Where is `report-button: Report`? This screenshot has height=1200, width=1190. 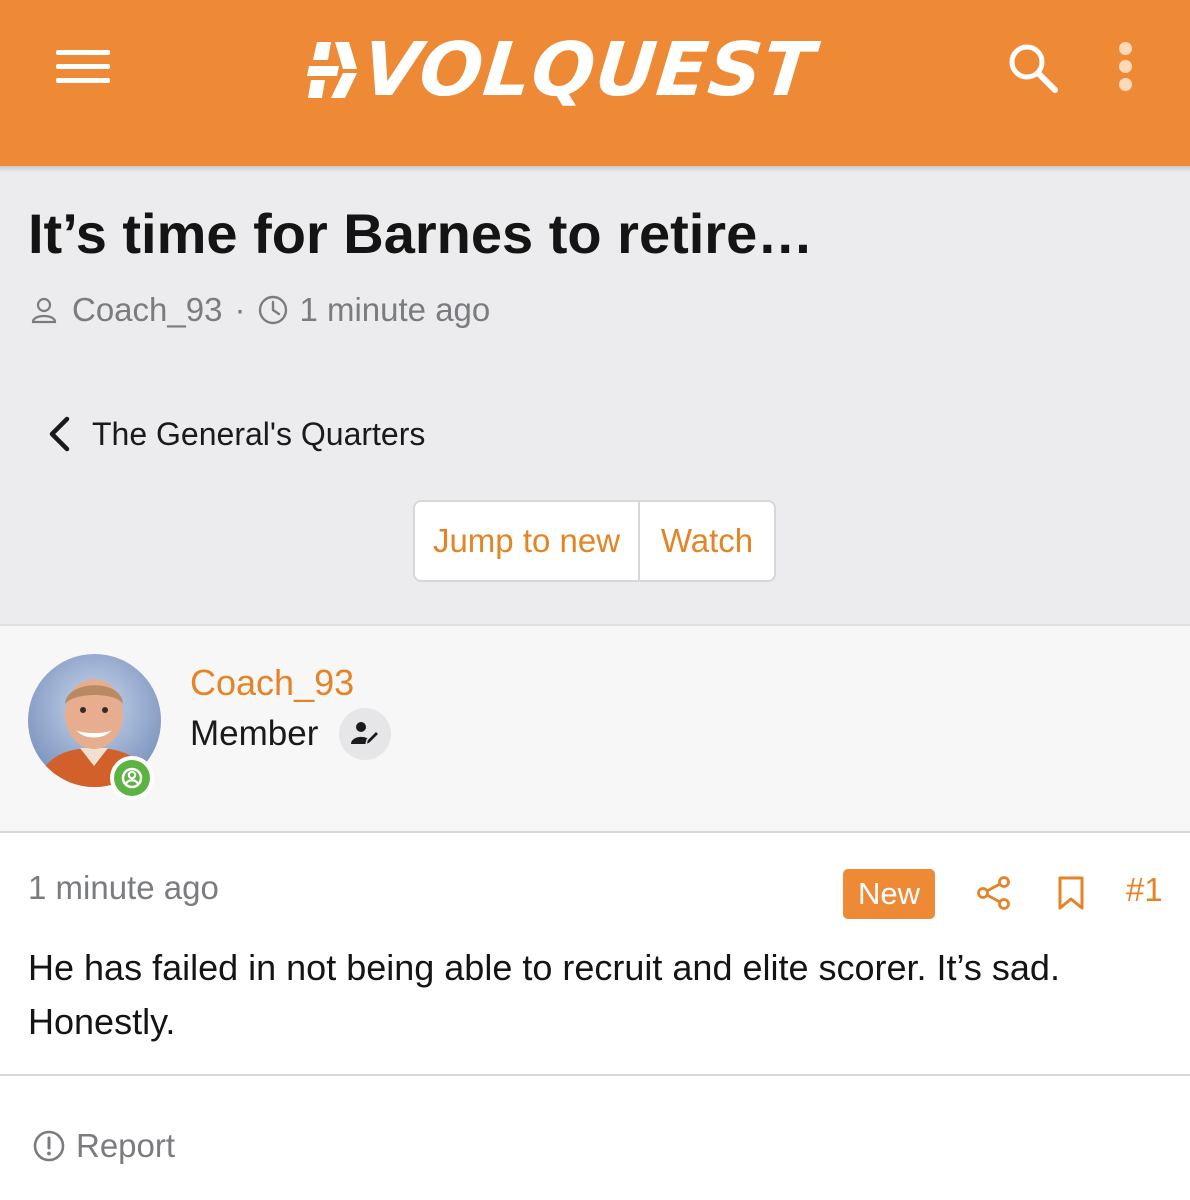
report-button: Report is located at coordinates (103, 1146).